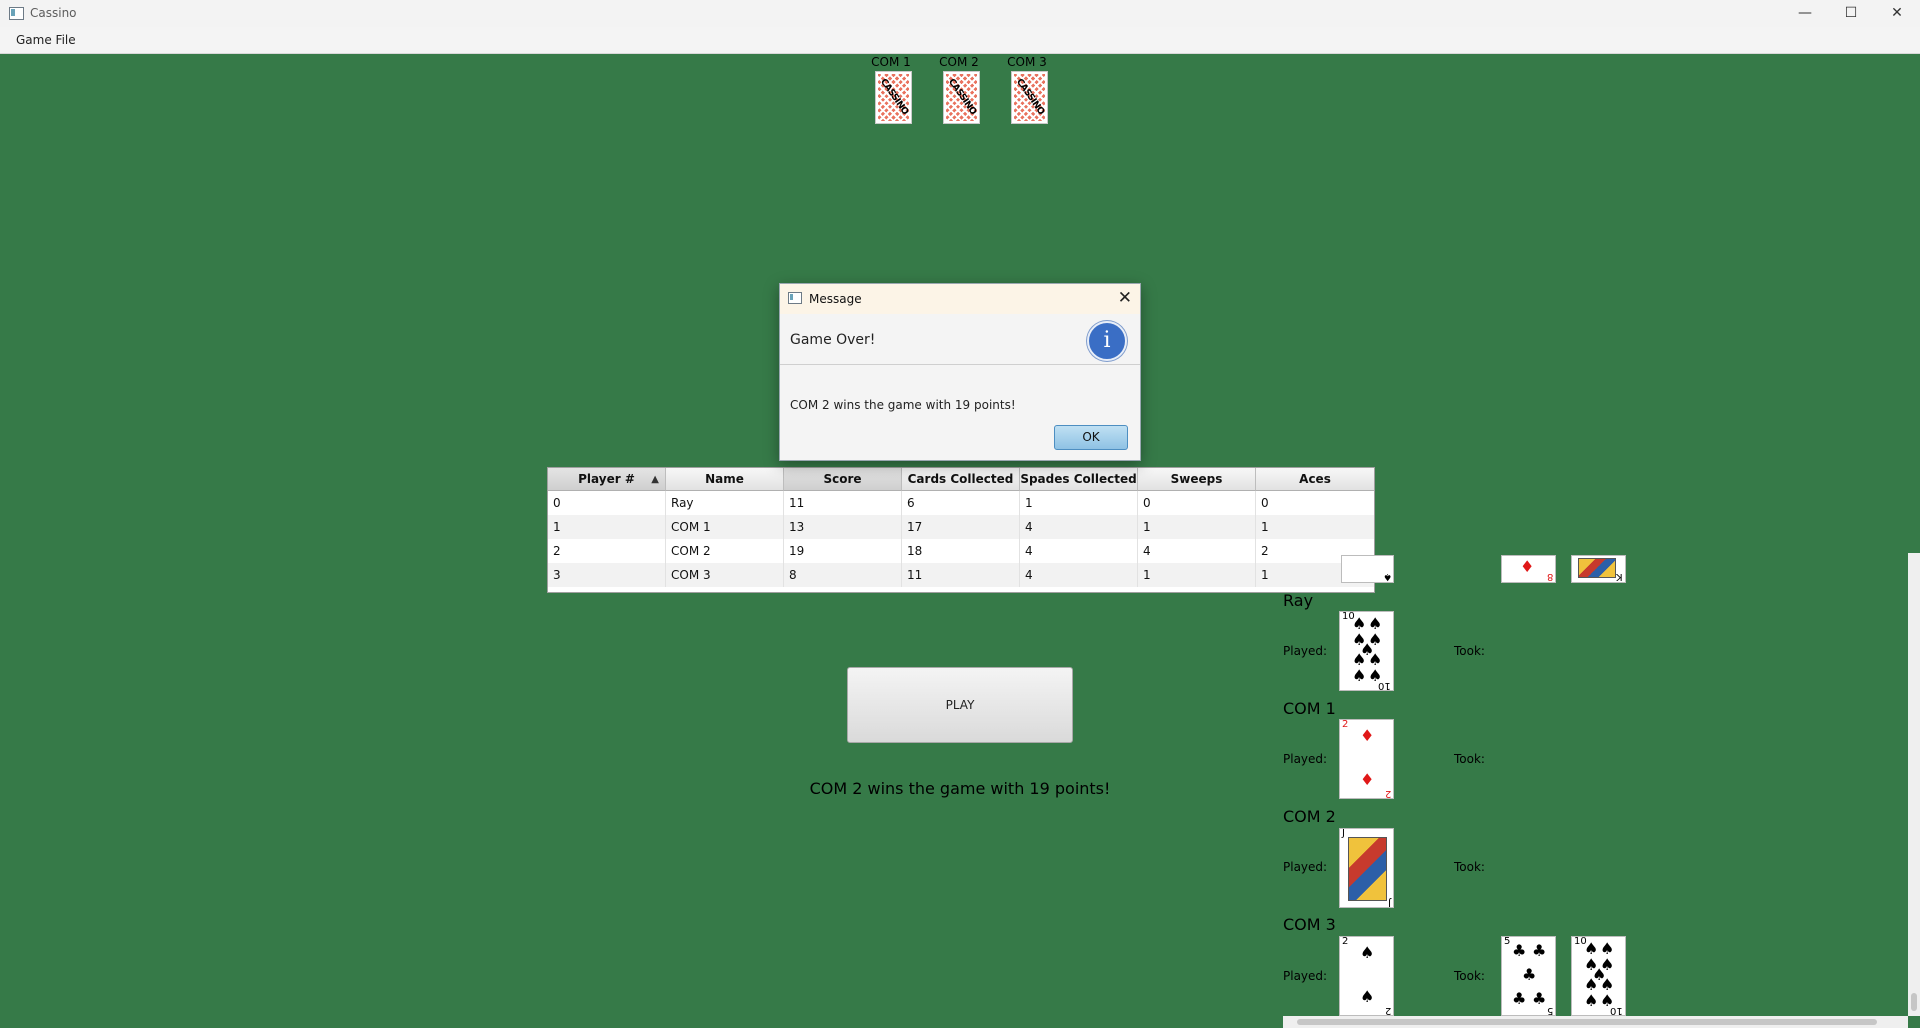 The width and height of the screenshot is (1920, 1028). What do you see at coordinates (843, 479) in the screenshot?
I see `column-header-score: Score` at bounding box center [843, 479].